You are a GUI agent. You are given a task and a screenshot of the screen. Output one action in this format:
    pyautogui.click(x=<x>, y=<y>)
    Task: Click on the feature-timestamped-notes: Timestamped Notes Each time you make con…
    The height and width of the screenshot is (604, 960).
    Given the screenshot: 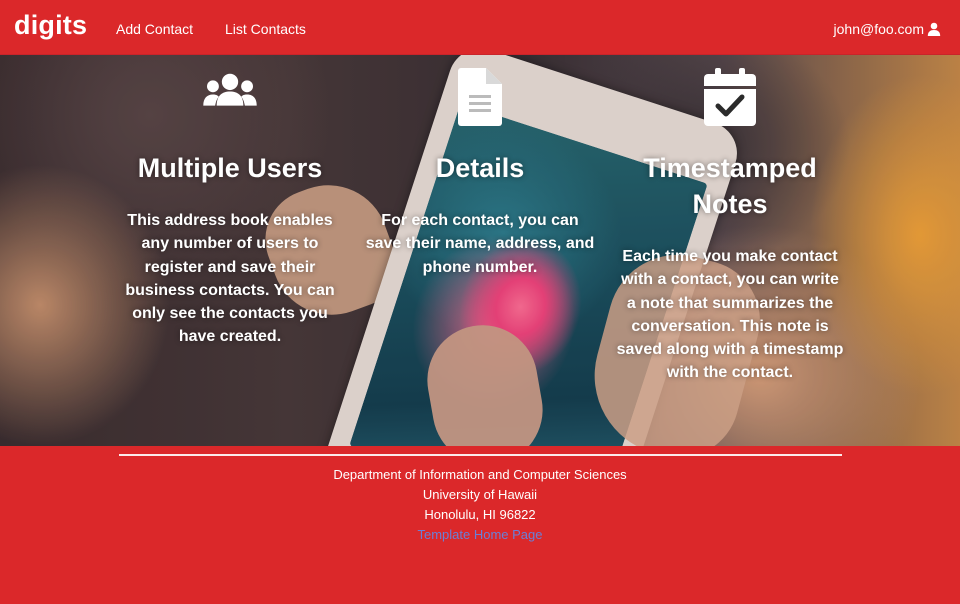 What is the action you would take?
    pyautogui.click(x=730, y=218)
    